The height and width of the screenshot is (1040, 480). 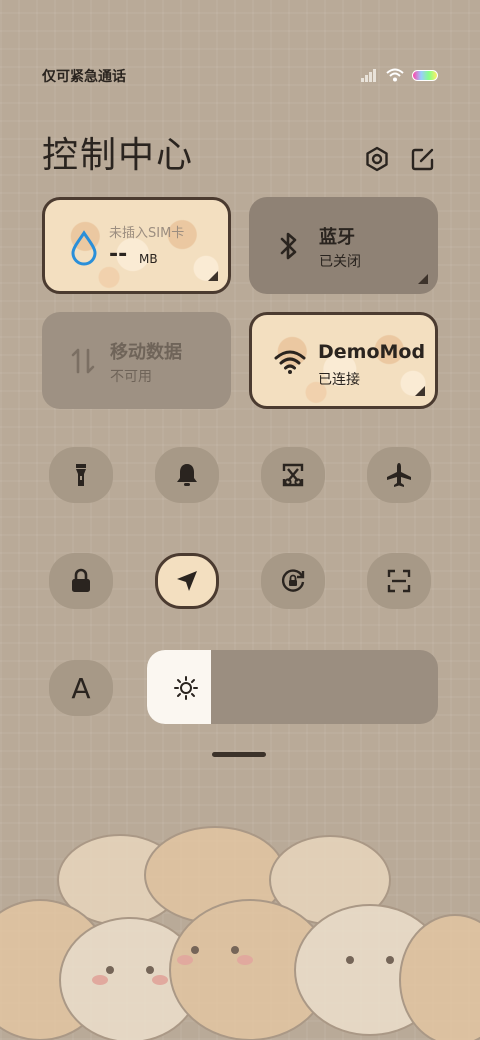 I want to click on data-usage-unit: MB, so click(x=148, y=259).